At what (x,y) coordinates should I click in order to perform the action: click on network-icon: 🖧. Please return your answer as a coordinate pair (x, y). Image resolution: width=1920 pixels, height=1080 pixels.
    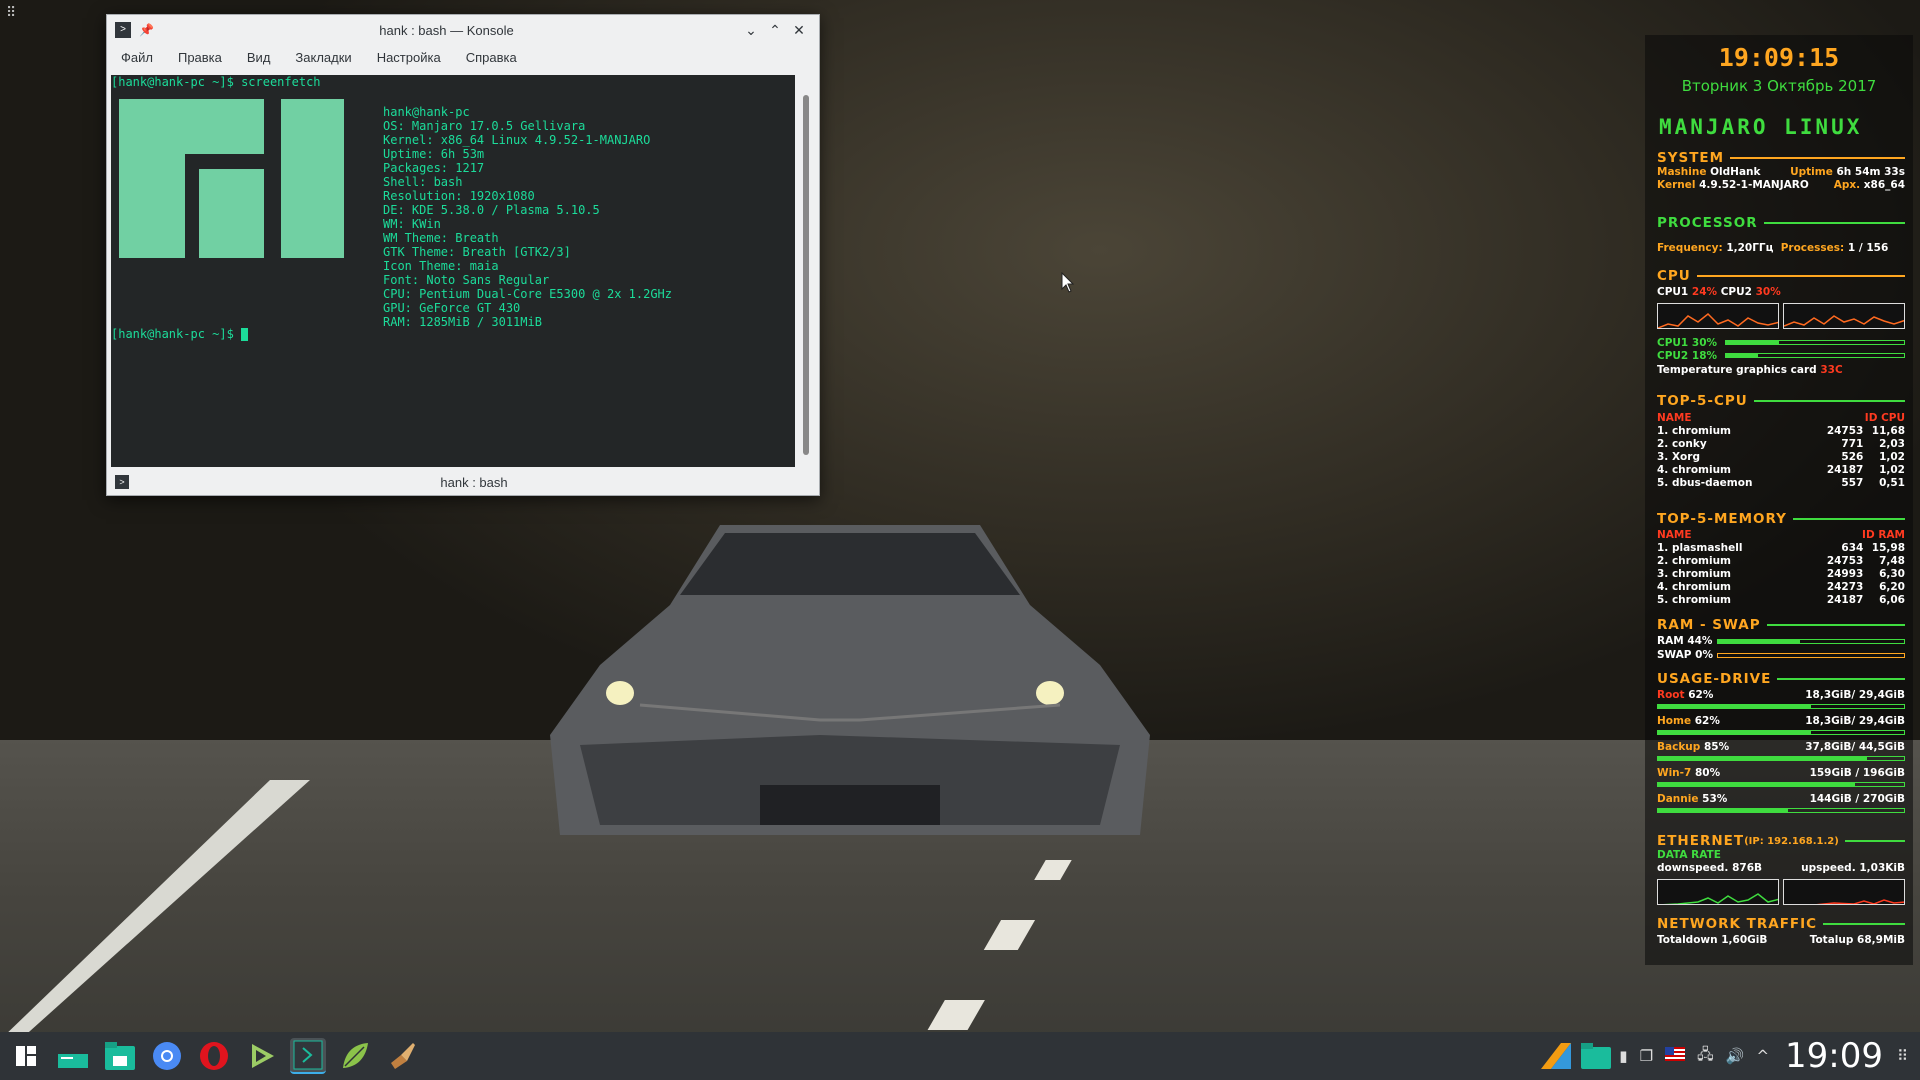
    Looking at the image, I should click on (1705, 1056).